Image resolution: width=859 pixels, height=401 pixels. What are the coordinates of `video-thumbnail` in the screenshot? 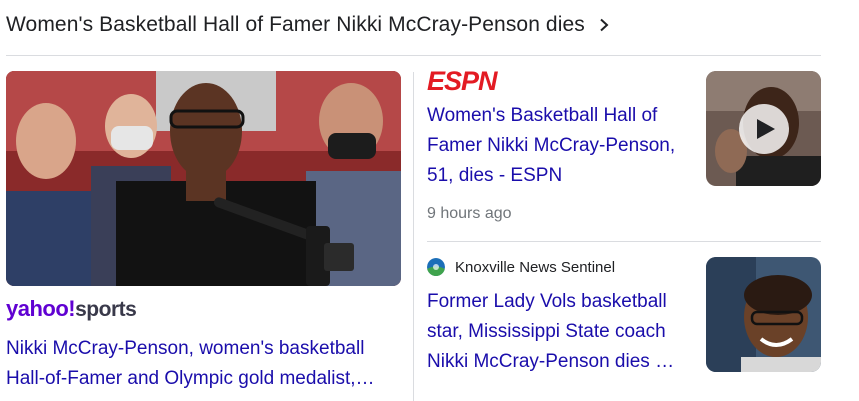 It's located at (763, 128).